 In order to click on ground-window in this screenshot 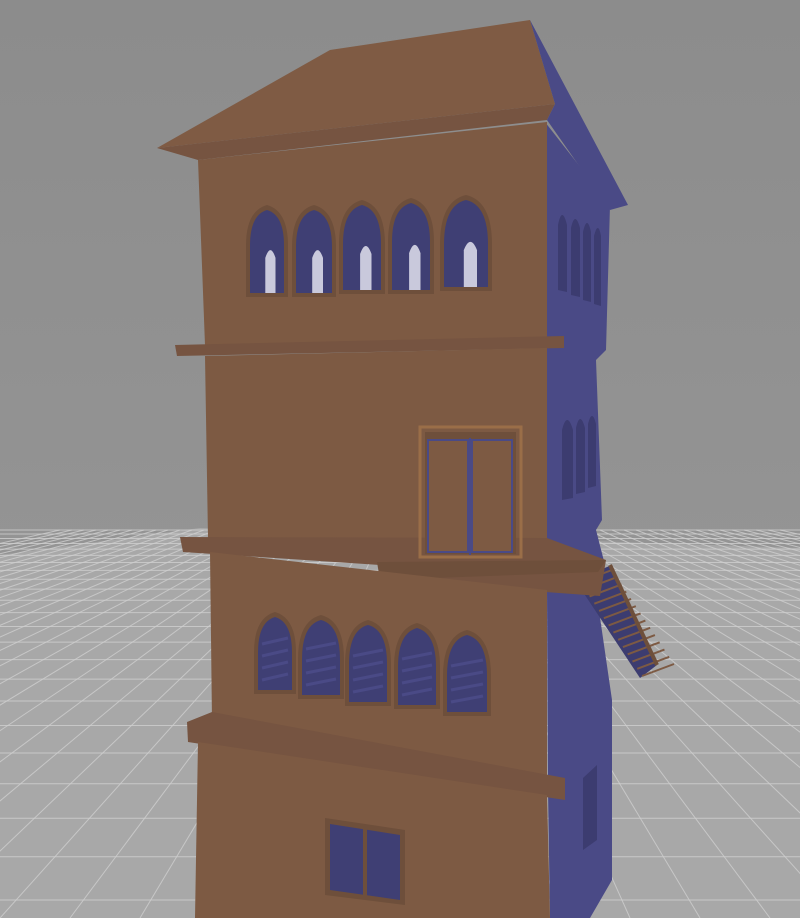, I will do `click(365, 861)`.